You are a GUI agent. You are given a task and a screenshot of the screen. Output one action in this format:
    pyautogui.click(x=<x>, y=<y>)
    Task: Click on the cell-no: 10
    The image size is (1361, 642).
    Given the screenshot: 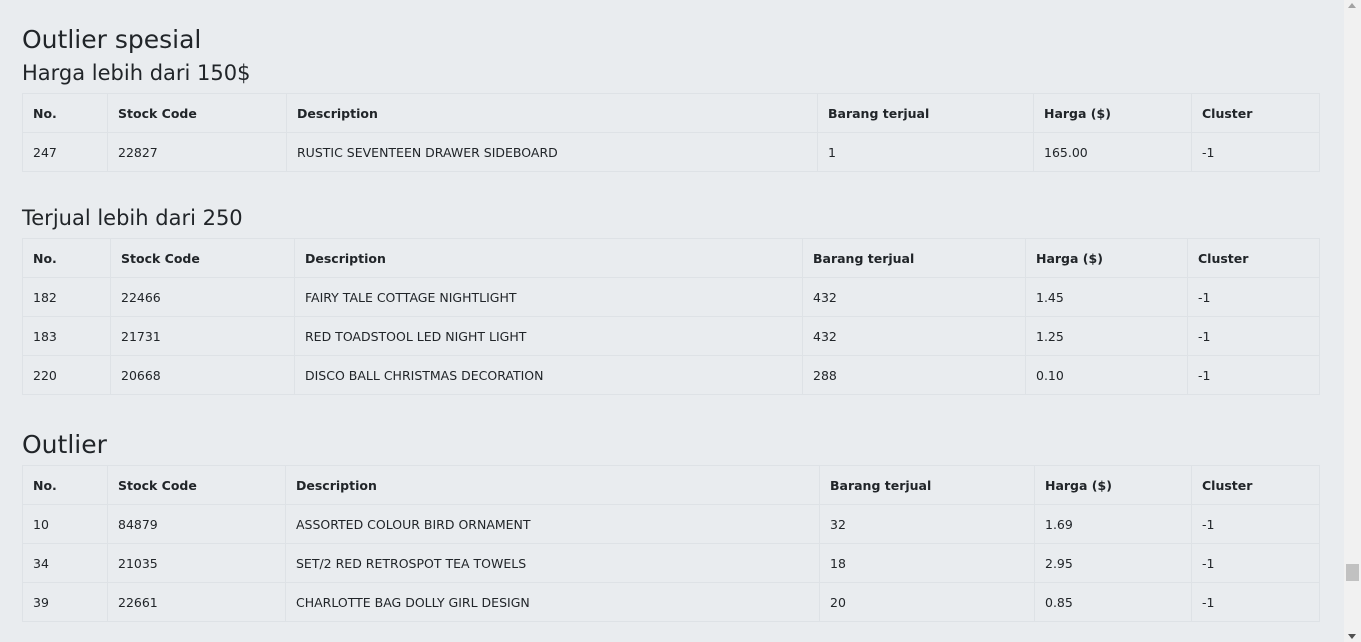 What is the action you would take?
    pyautogui.click(x=65, y=524)
    